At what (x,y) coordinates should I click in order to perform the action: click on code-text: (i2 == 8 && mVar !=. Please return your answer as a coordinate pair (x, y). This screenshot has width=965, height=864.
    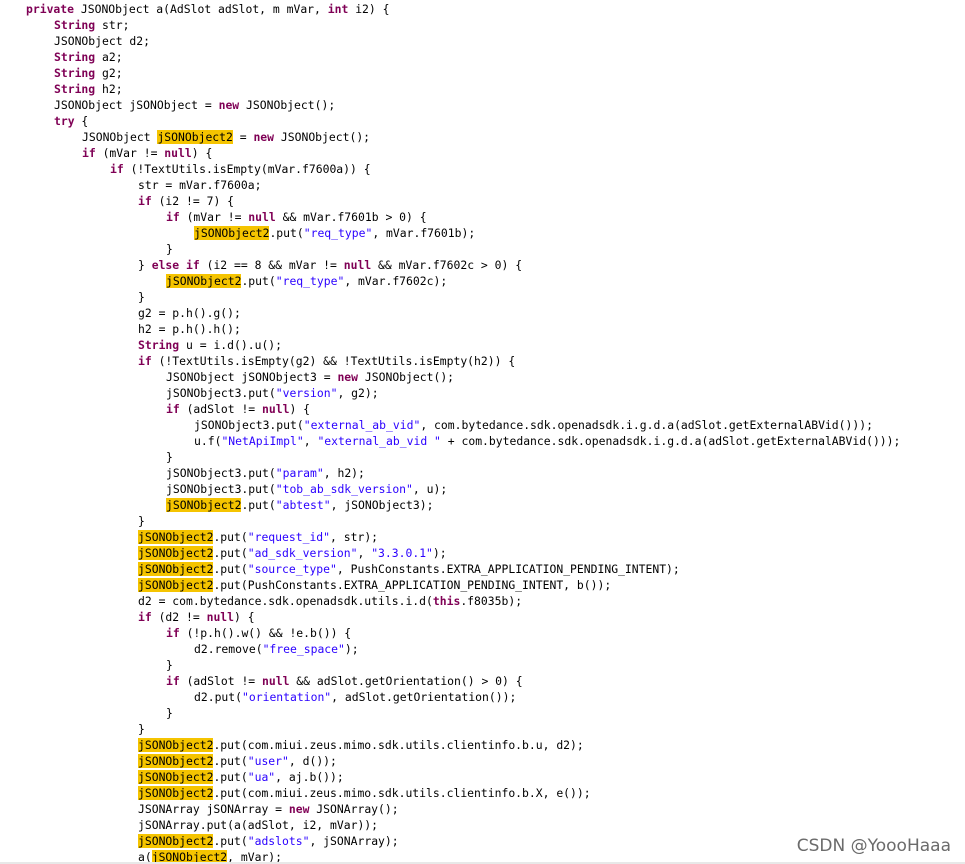
    Looking at the image, I should click on (271, 265).